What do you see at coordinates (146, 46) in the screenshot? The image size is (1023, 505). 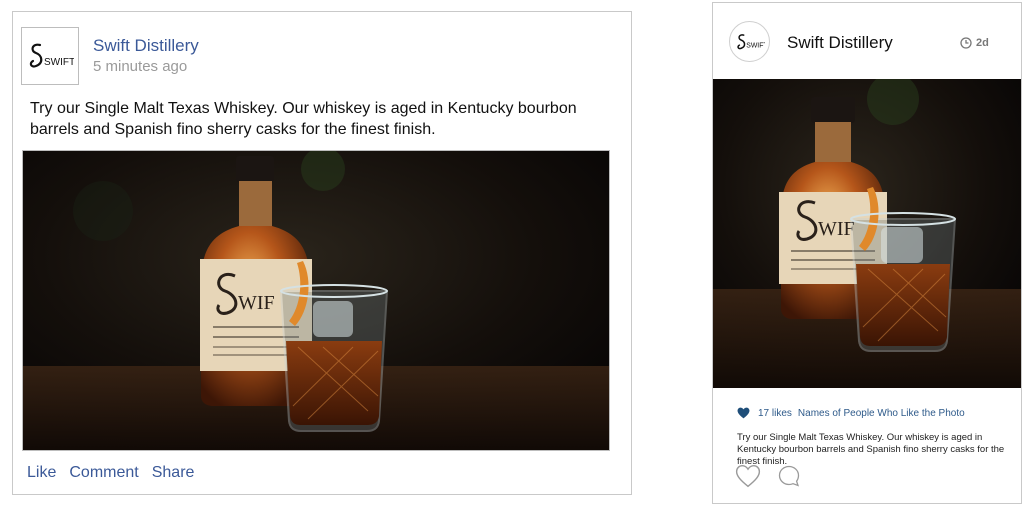 I see `page-name-link: Swift Distillery` at bounding box center [146, 46].